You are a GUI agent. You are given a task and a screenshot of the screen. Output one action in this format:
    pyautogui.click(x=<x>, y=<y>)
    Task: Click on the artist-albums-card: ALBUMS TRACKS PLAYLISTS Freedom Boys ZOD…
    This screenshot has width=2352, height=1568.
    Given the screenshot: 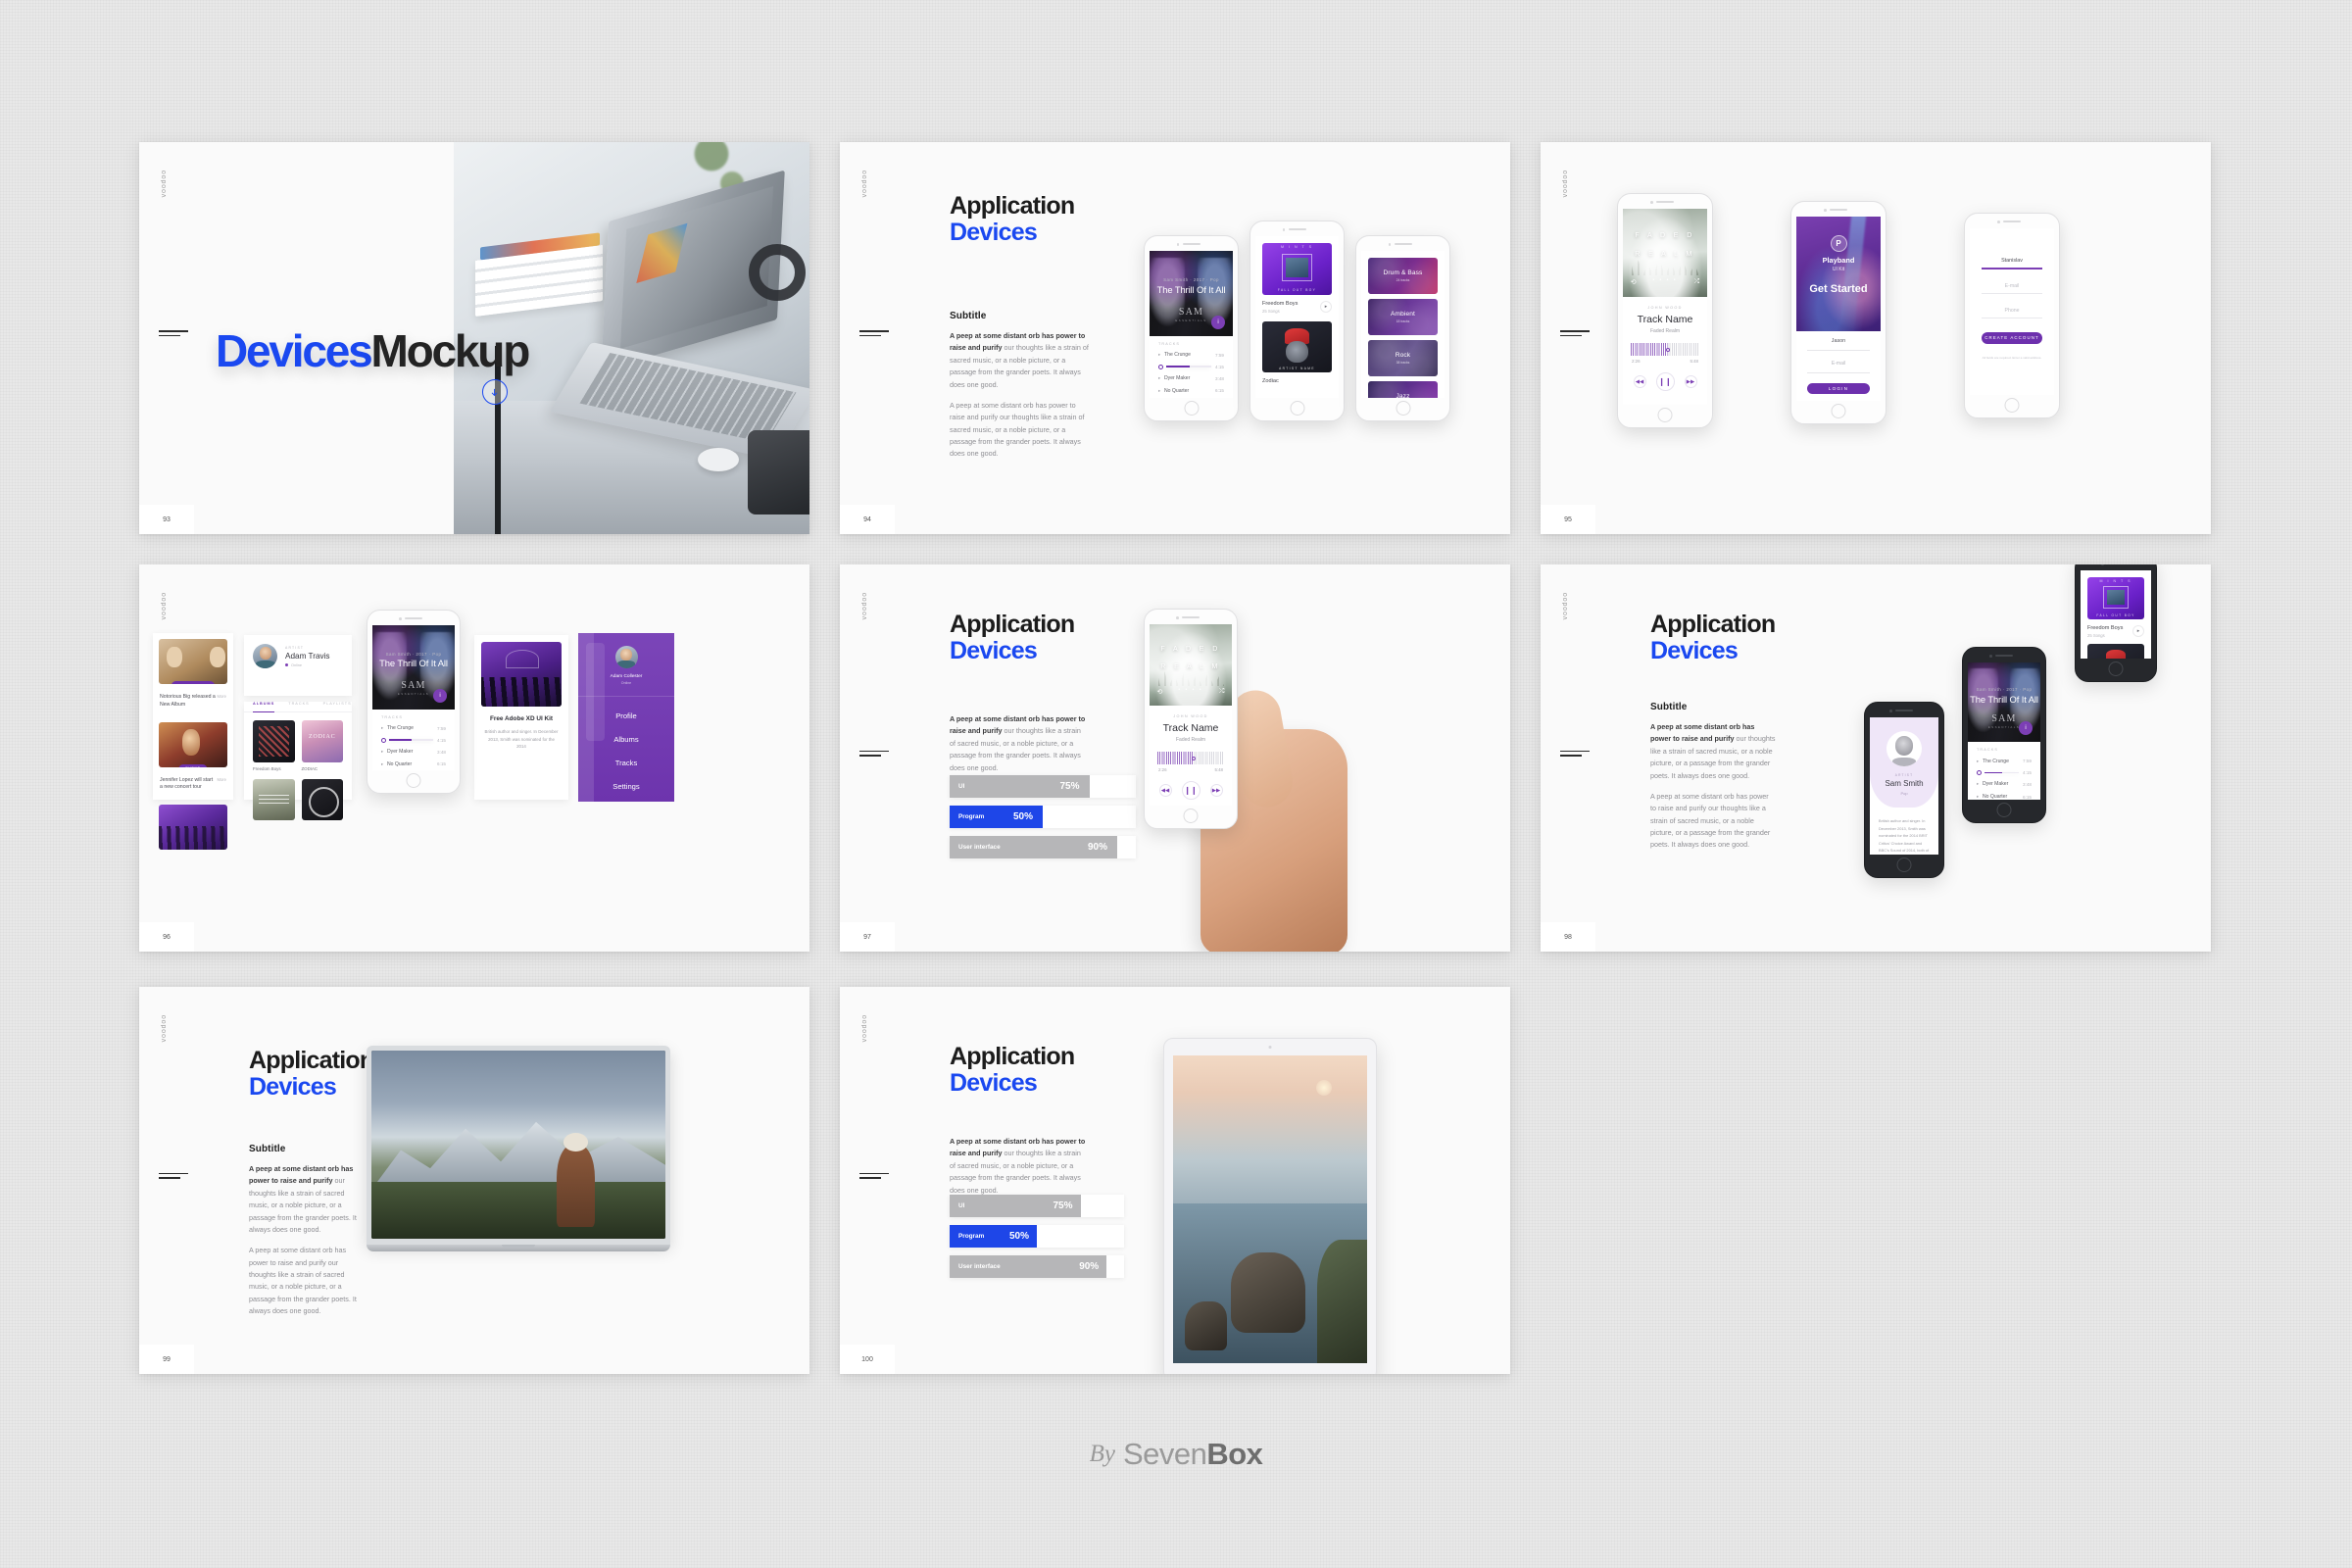 What is the action you would take?
    pyautogui.click(x=298, y=761)
    